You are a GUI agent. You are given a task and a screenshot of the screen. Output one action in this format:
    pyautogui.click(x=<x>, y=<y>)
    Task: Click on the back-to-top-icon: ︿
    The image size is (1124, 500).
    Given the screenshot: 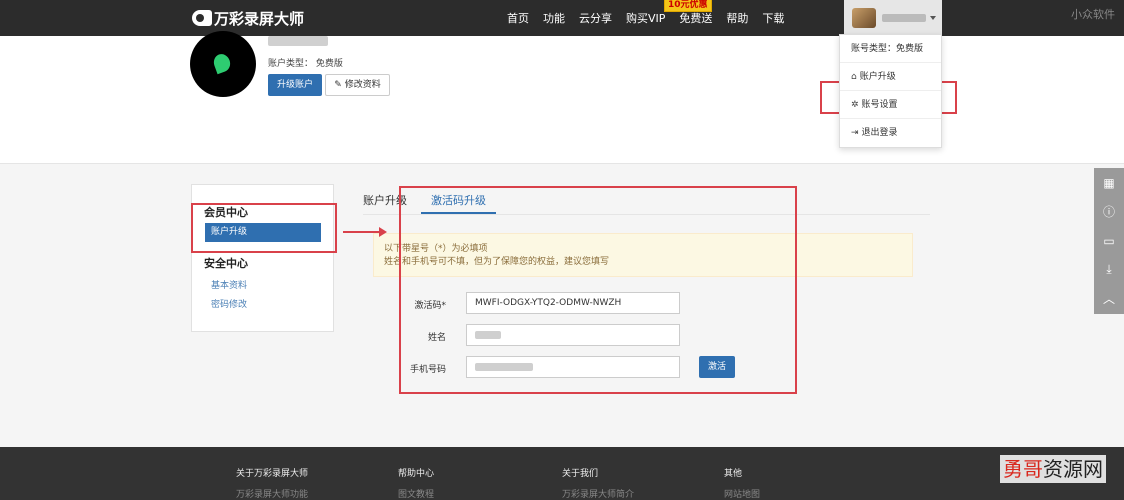 What is the action you would take?
    pyautogui.click(x=1109, y=298)
    